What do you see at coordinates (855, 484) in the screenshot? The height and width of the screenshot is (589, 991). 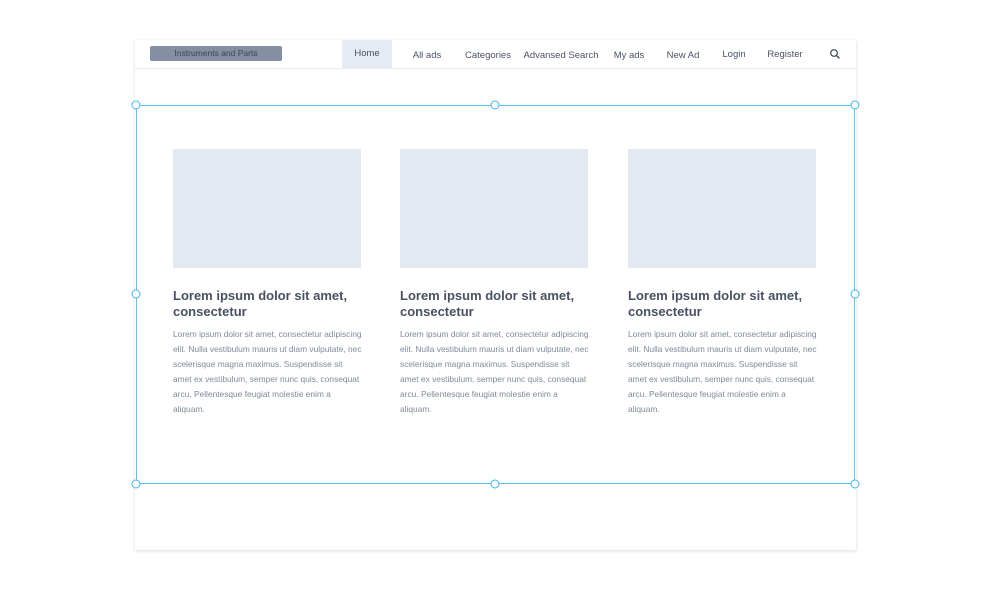 I see `resize-handle-bottom-right` at bounding box center [855, 484].